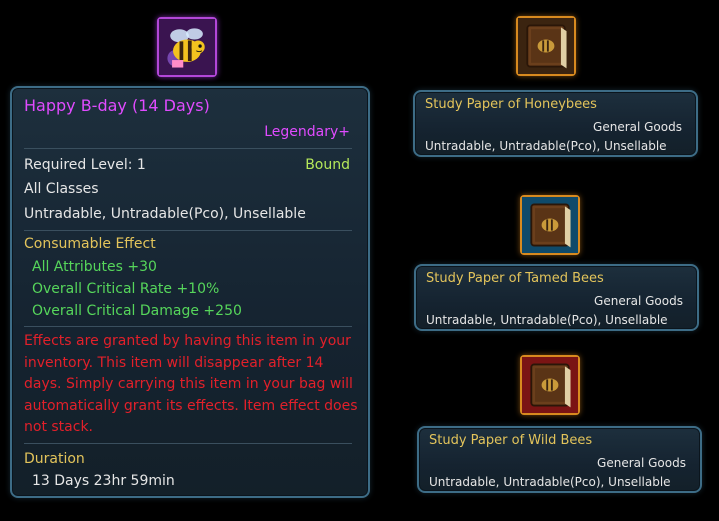  I want to click on study-paper-honeybees-icon, so click(546, 46).